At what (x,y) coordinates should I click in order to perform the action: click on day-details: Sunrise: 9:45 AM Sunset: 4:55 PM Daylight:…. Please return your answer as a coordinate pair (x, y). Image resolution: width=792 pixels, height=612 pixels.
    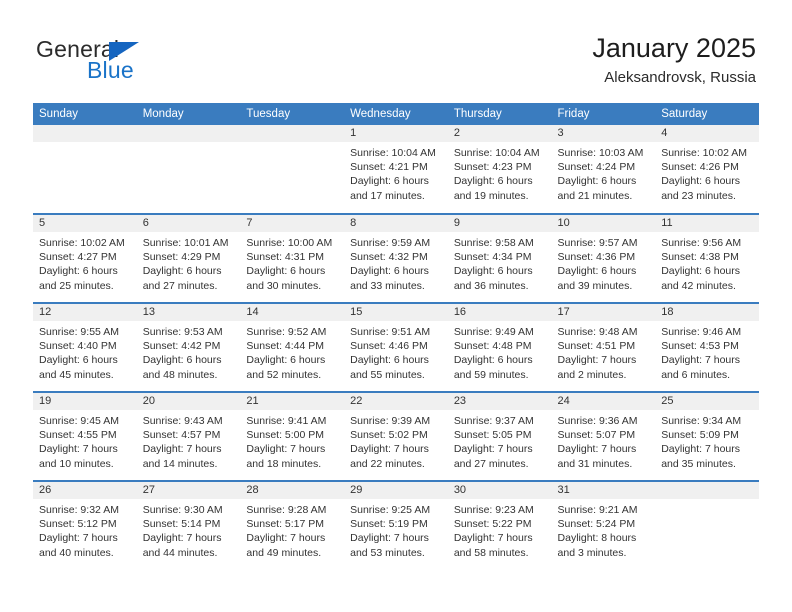
    Looking at the image, I should click on (85, 440).